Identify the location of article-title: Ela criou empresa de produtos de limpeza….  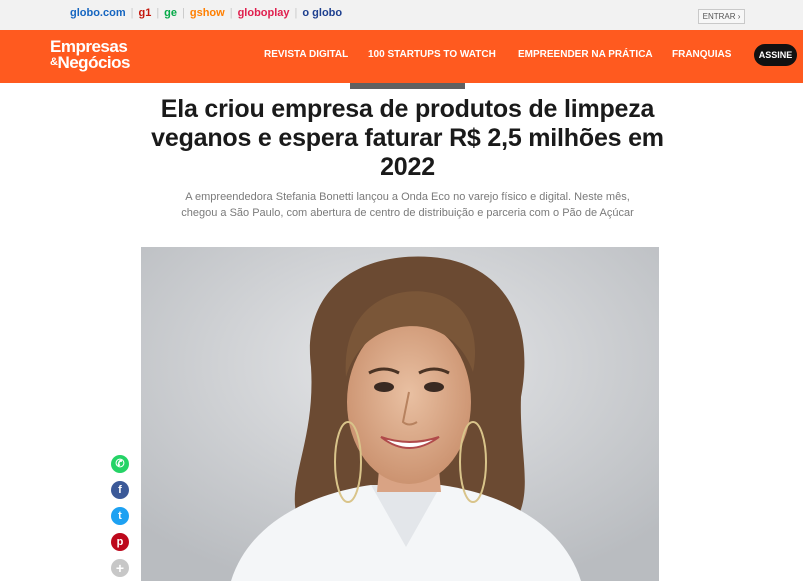
(407, 138).